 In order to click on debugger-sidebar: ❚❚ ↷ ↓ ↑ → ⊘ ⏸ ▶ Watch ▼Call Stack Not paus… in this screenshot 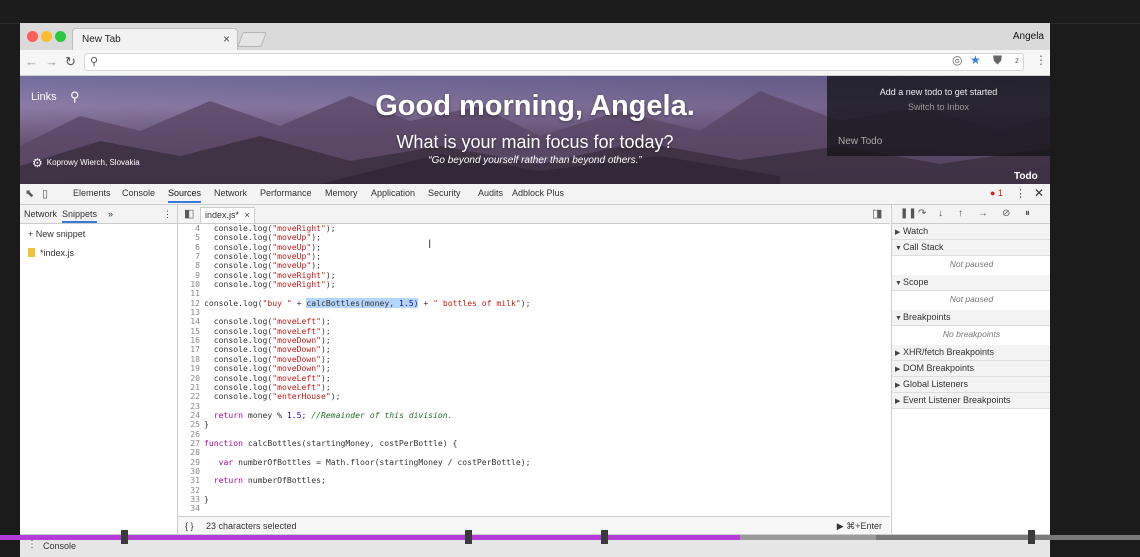, I will do `click(970, 369)`.